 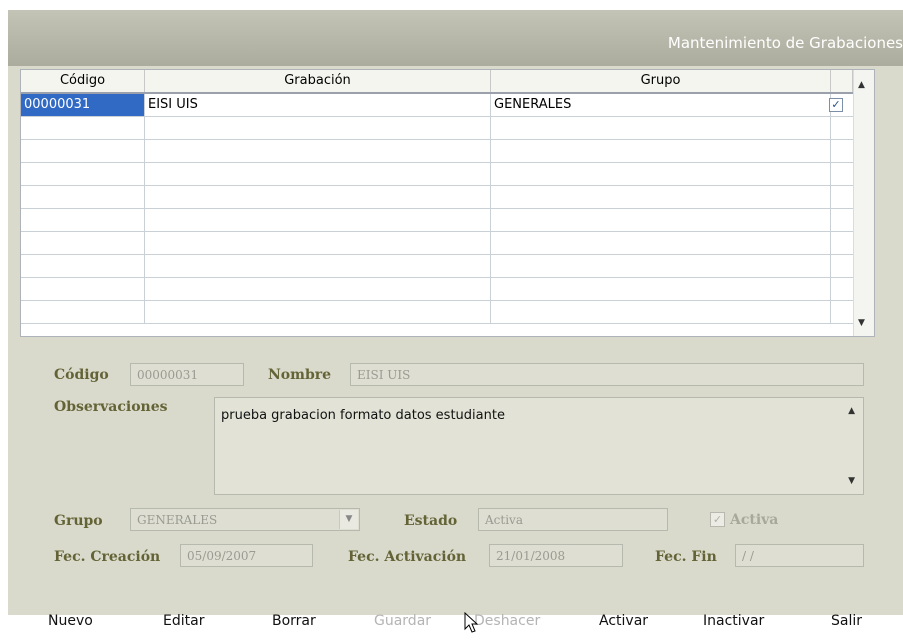 What do you see at coordinates (661, 81) in the screenshot?
I see `column-header-grupo: Grupo` at bounding box center [661, 81].